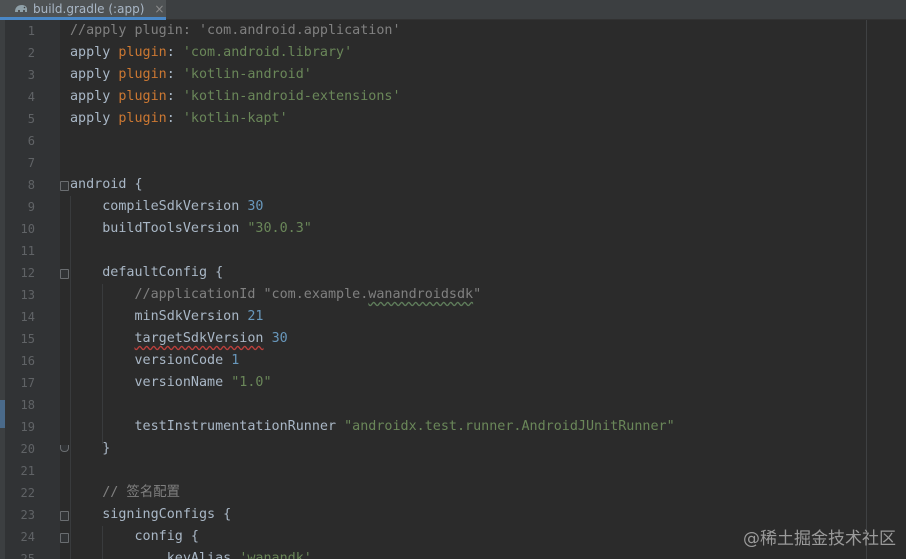 This screenshot has height=559, width=906. I want to click on line-number: 12, so click(27, 273).